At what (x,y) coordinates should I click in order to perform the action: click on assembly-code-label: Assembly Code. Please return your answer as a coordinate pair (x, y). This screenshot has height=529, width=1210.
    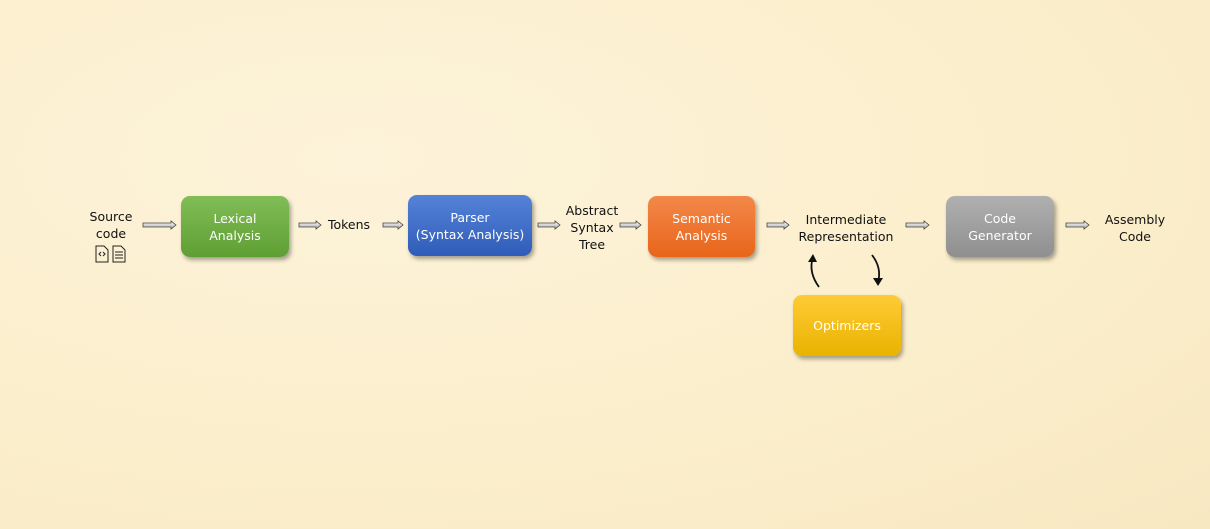
    Looking at the image, I should click on (1135, 228).